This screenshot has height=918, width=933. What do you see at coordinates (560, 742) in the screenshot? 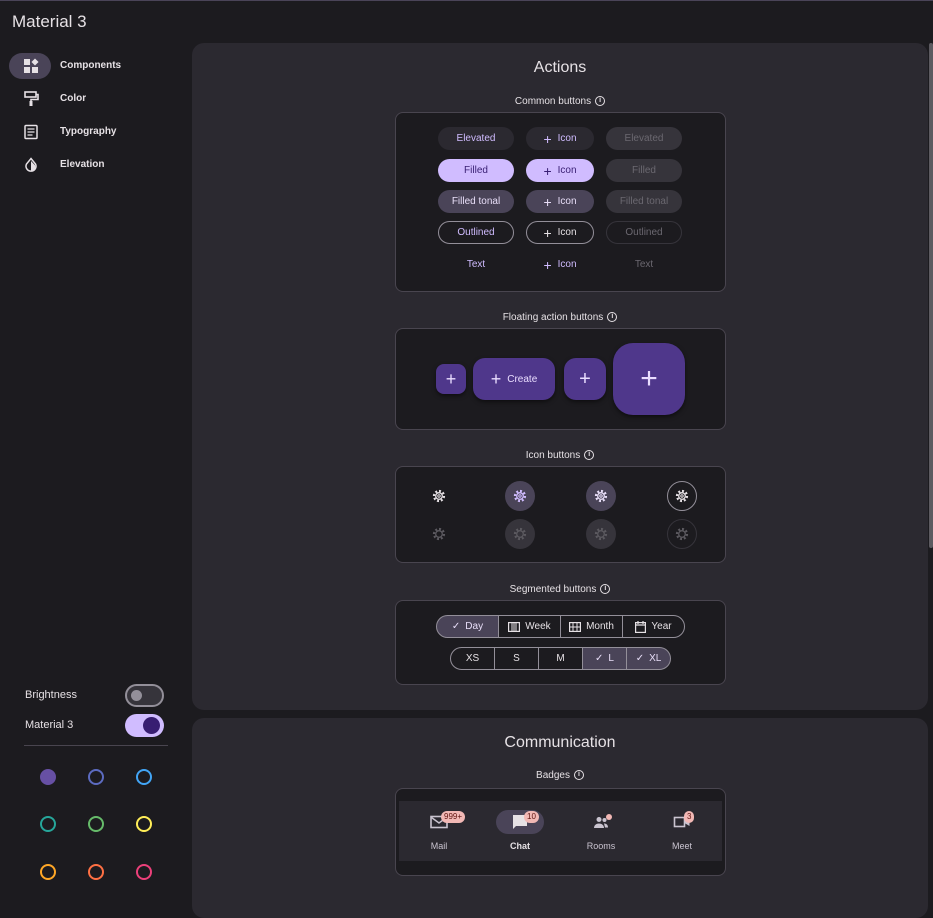
I see `communication-title: Communication` at bounding box center [560, 742].